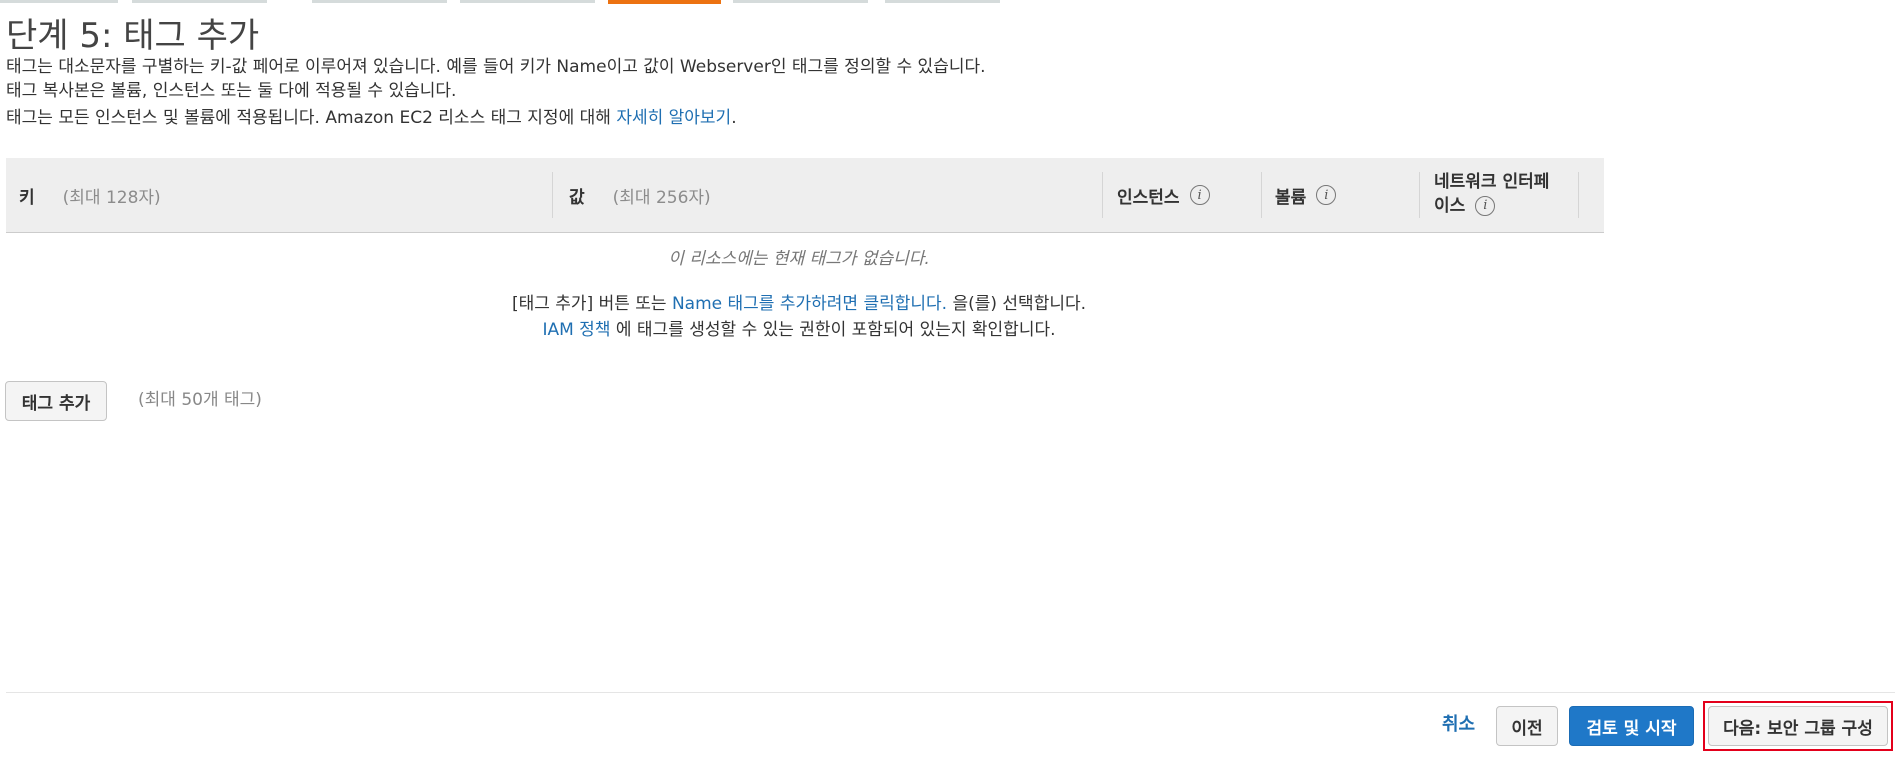  Describe the element at coordinates (1631, 726) in the screenshot. I see `review-and-launch-button: 검토 및 시작` at that location.